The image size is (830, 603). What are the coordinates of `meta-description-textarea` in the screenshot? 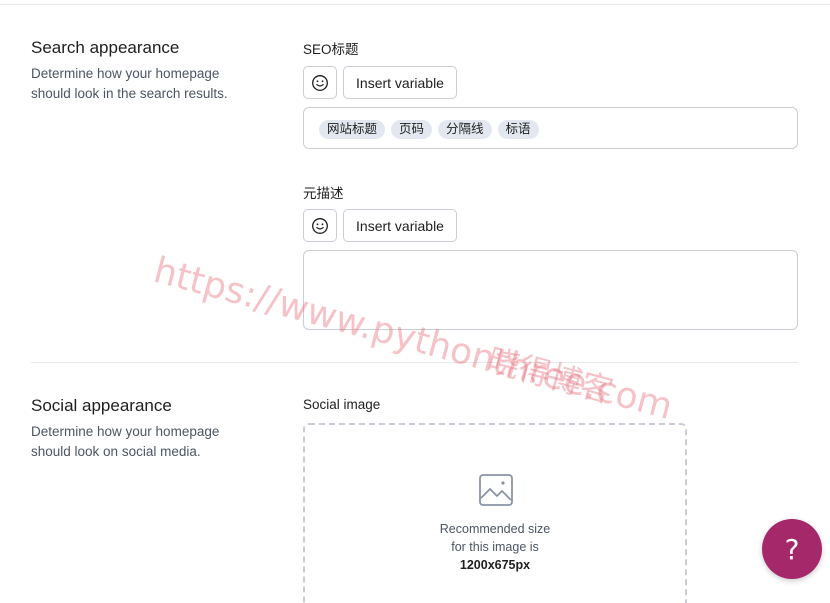 It's located at (550, 290).